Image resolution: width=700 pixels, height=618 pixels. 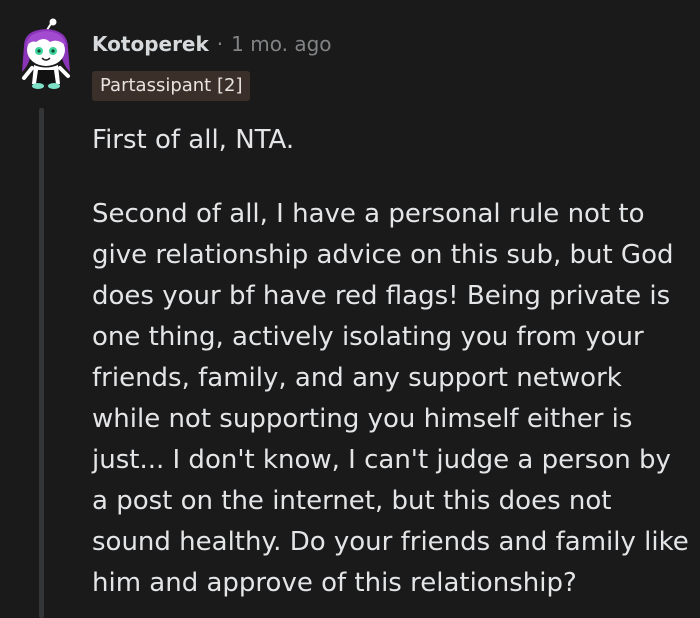 What do you see at coordinates (193, 140) in the screenshot?
I see `comment-paragraph: First of all, NTA.` at bounding box center [193, 140].